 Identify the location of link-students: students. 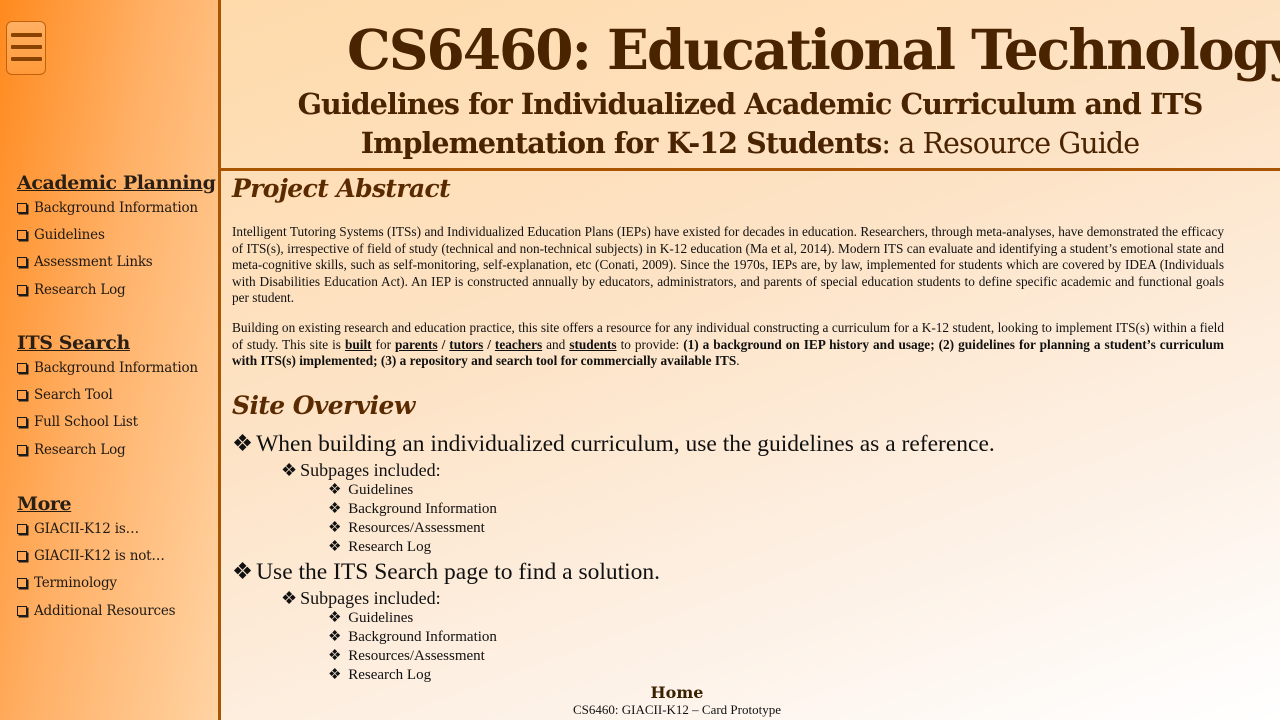
(592, 344).